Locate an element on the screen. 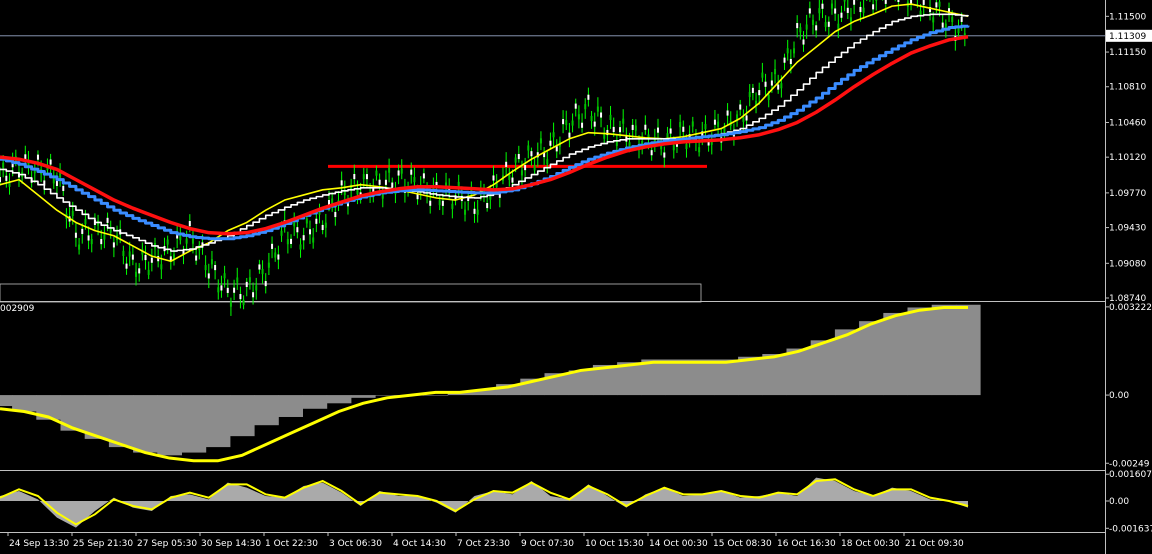 This screenshot has width=1152, height=554. time-axis-label: 10 Oct 15:30 is located at coordinates (614, 544).